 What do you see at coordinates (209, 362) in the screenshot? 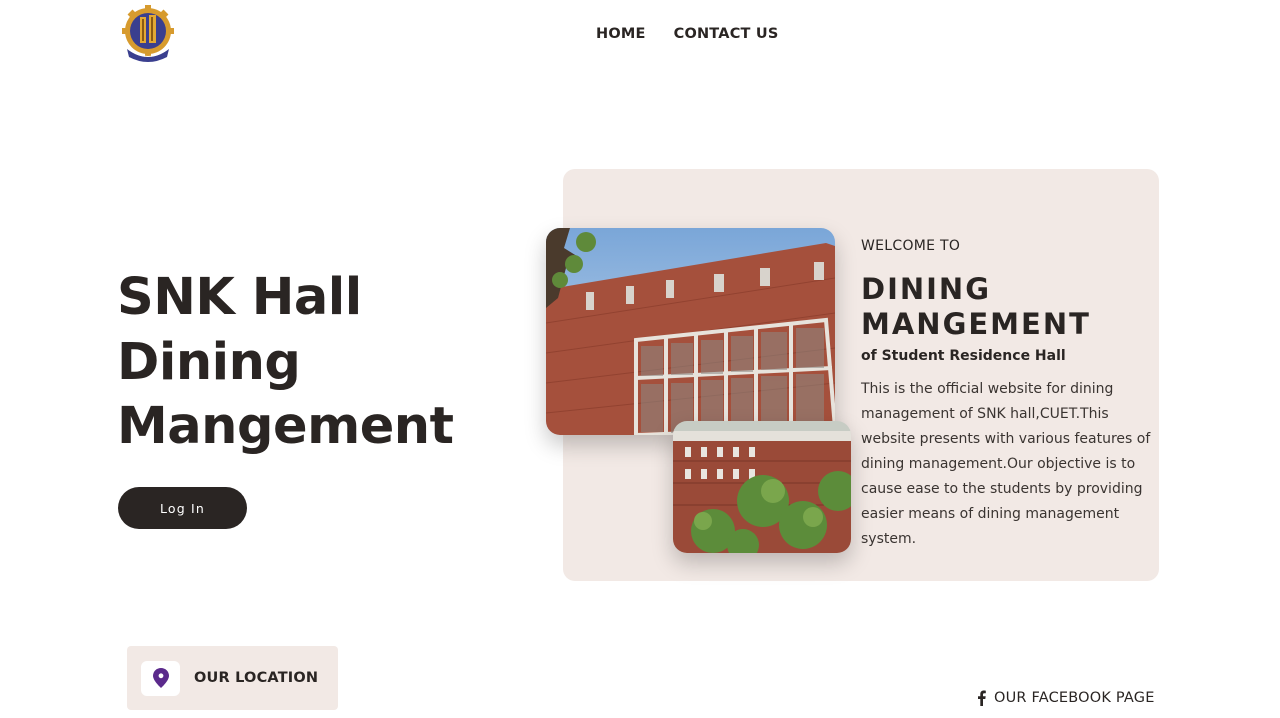
I see `hero-title-line-2: Dining` at bounding box center [209, 362].